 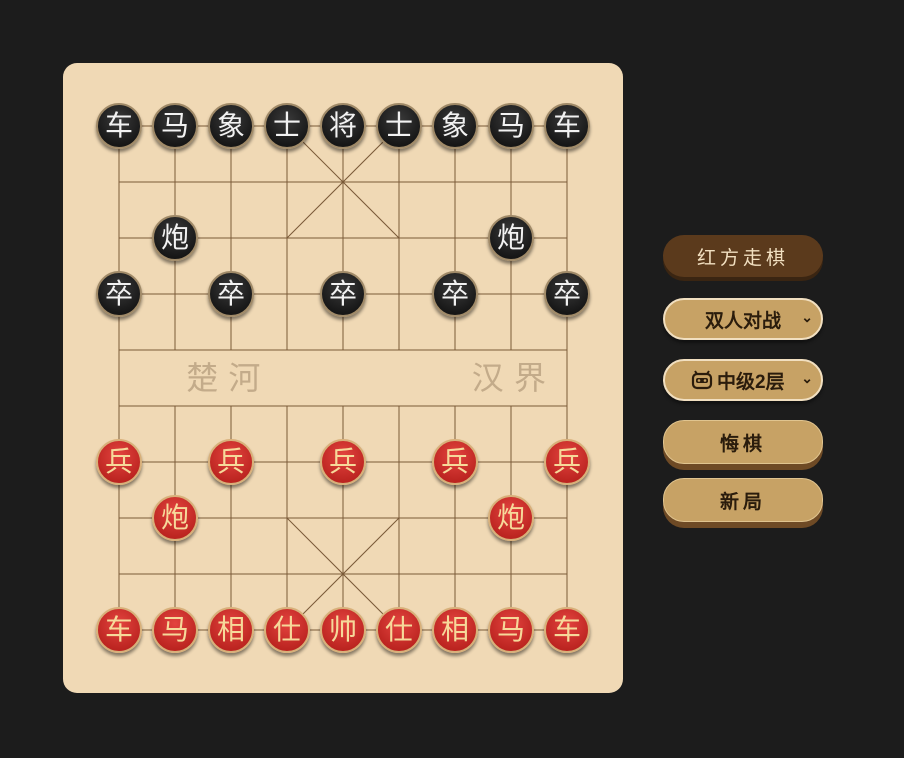 I want to click on mode-value: 双人对战, so click(x=742, y=321).